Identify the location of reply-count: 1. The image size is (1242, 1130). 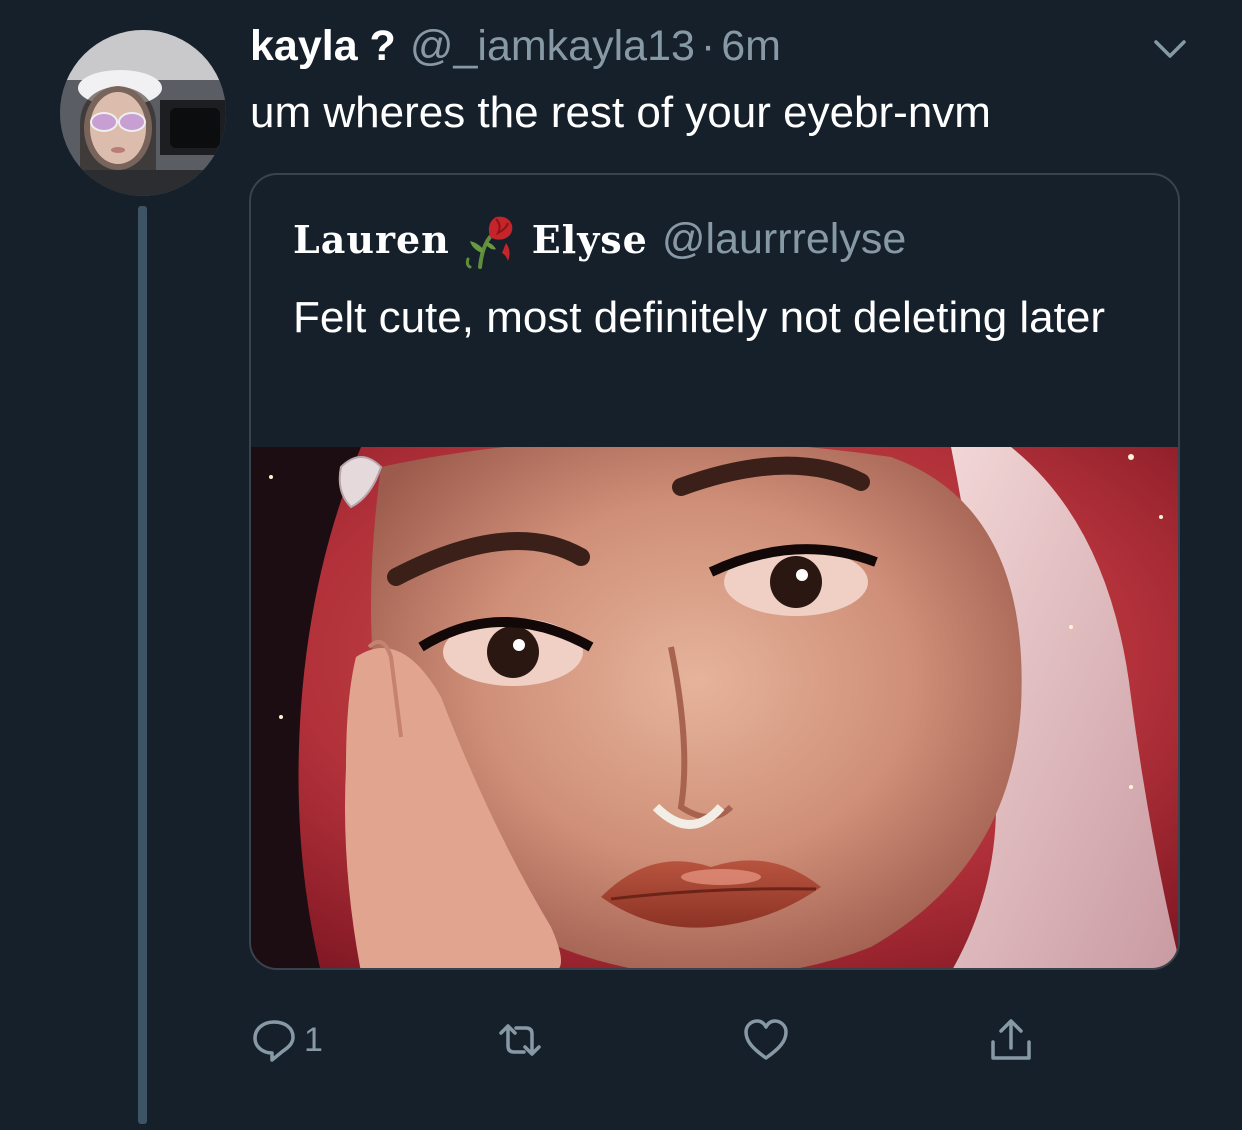
(313, 1039).